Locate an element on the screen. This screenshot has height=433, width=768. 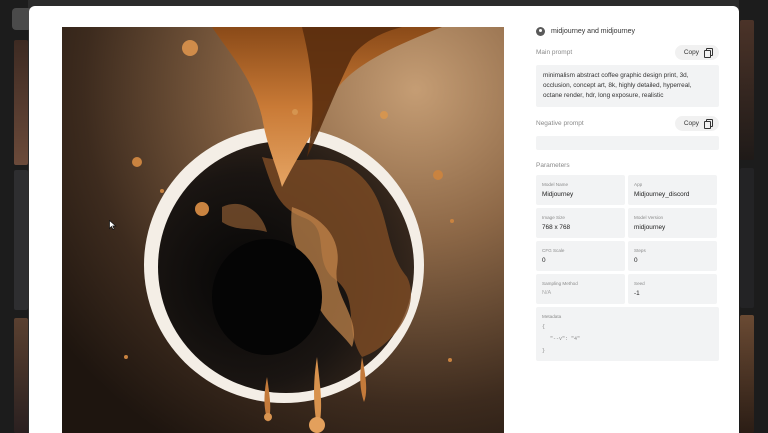
param-cfg-scale: CFG Scale 0 is located at coordinates (580, 256).